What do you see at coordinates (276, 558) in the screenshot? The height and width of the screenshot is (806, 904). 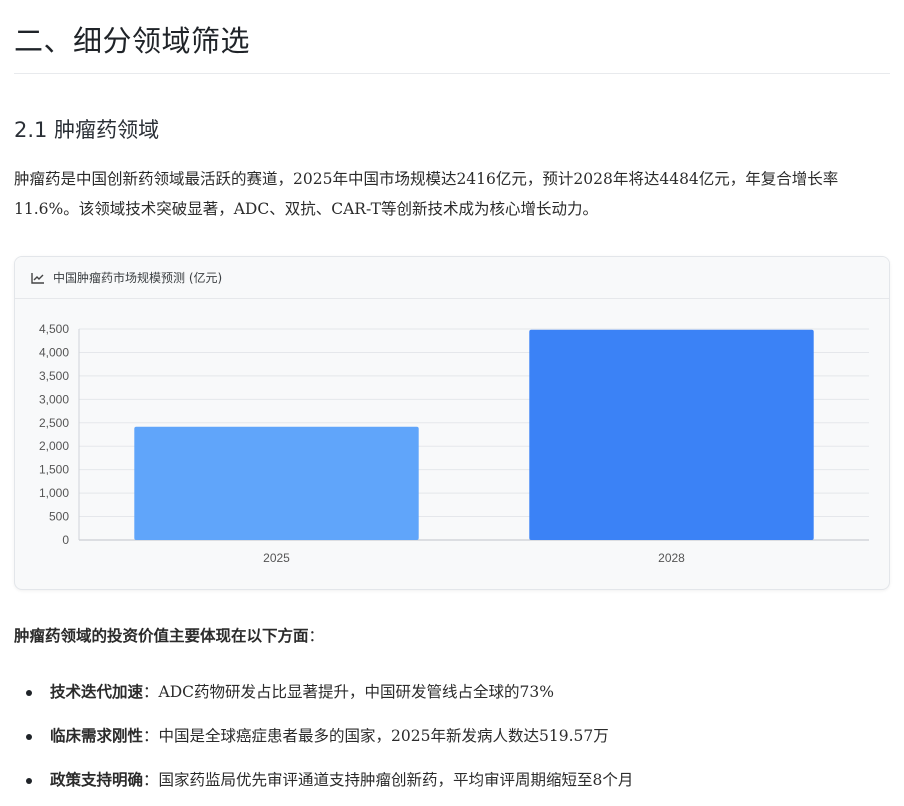 I see `x-tick-label: 2025` at bounding box center [276, 558].